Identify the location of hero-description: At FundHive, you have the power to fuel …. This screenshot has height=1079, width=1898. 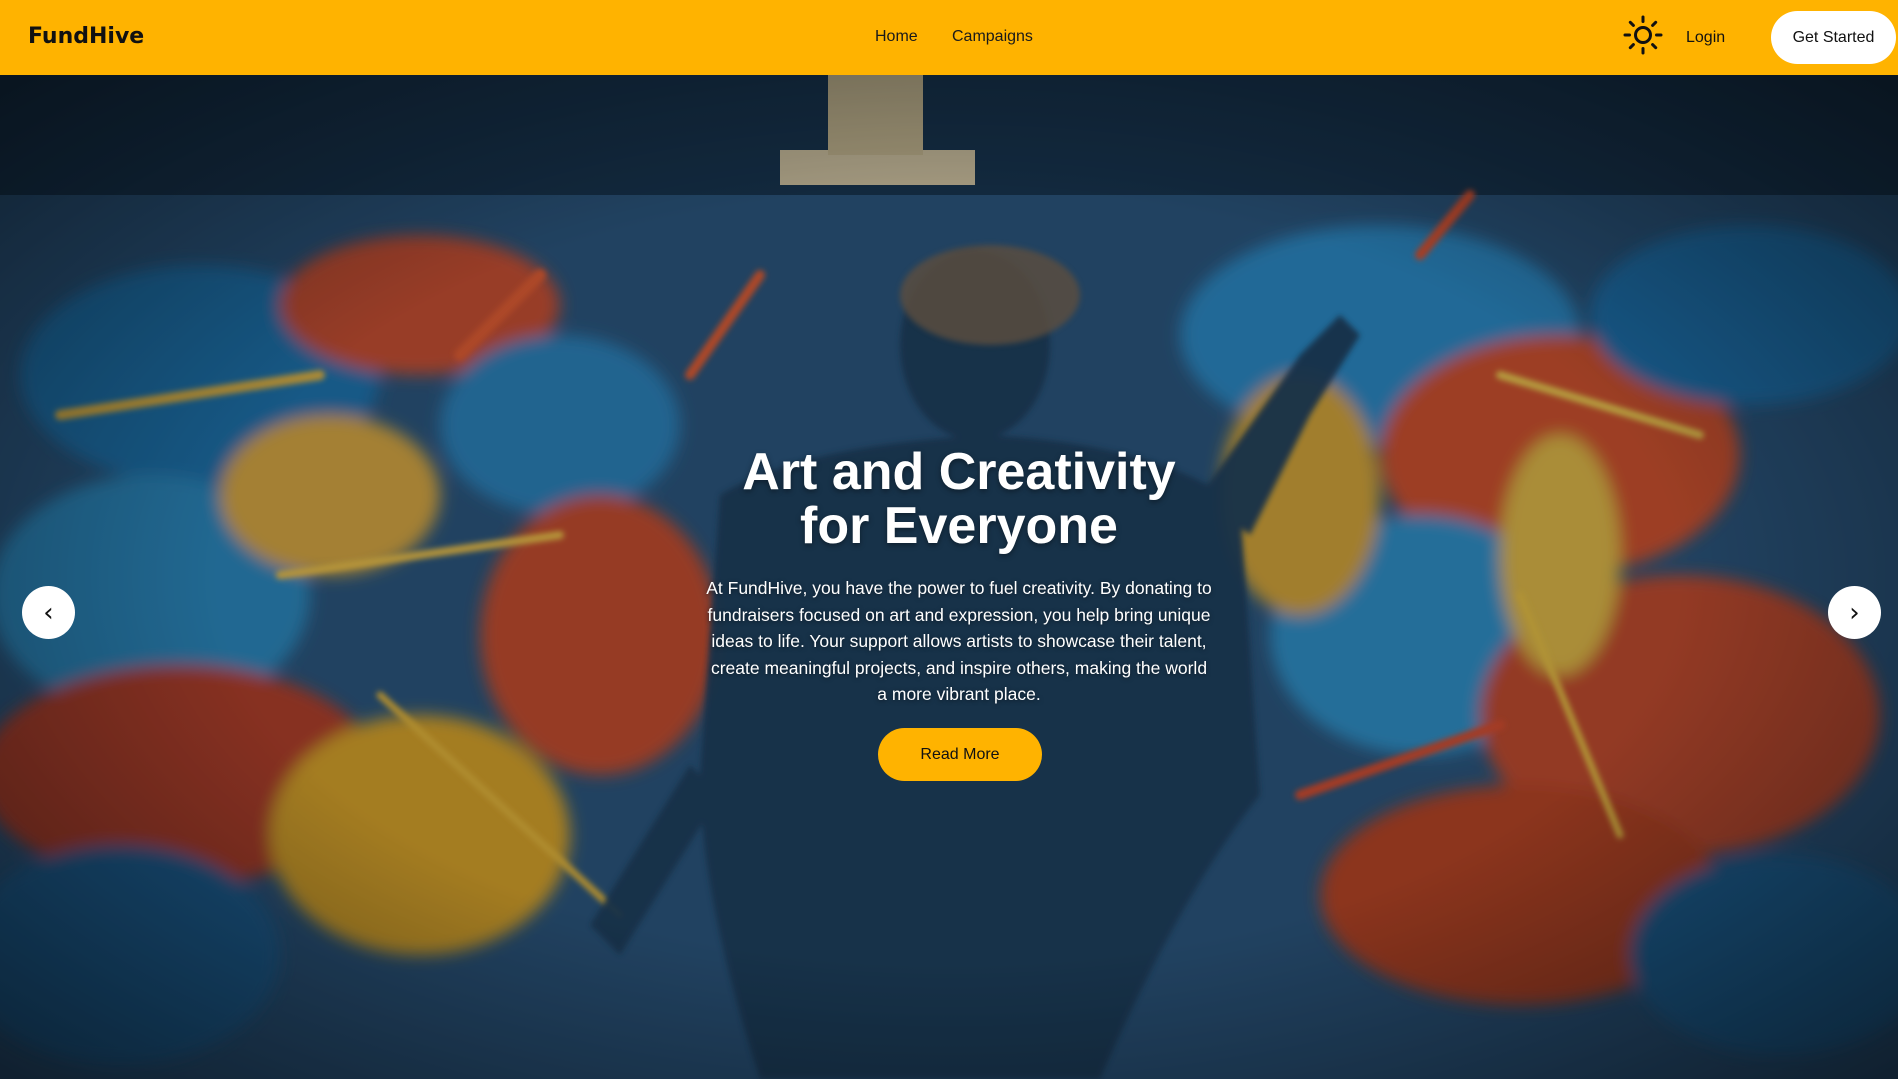
(959, 641).